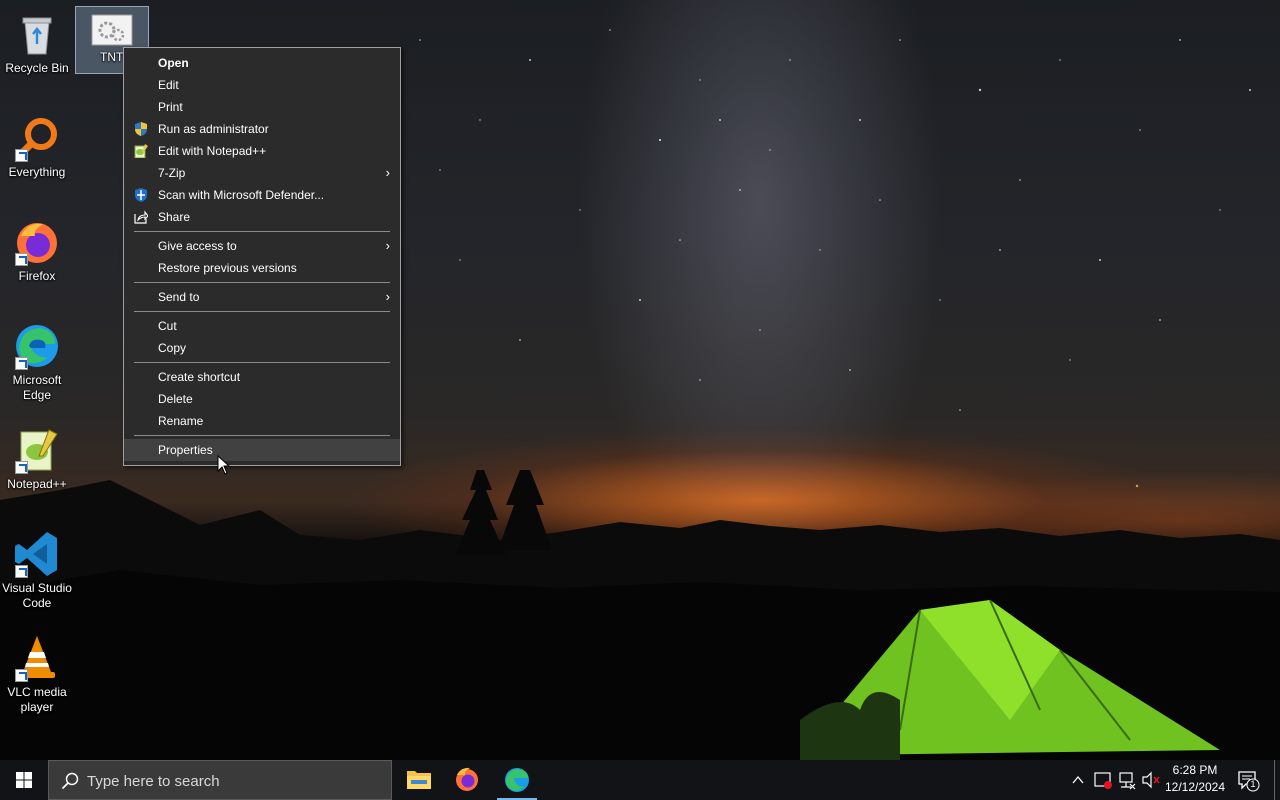 The width and height of the screenshot is (1280, 800). I want to click on menu-item-rename: Rename, so click(262, 421).